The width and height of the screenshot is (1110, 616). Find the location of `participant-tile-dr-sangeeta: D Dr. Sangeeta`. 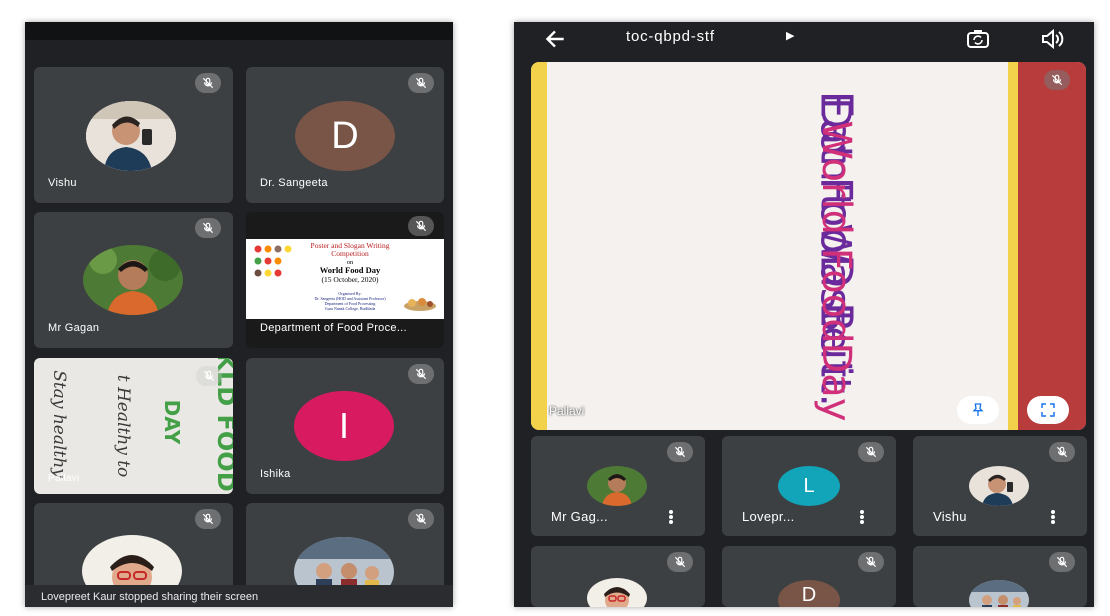

participant-tile-dr-sangeeta: D Dr. Sangeeta is located at coordinates (345, 135).